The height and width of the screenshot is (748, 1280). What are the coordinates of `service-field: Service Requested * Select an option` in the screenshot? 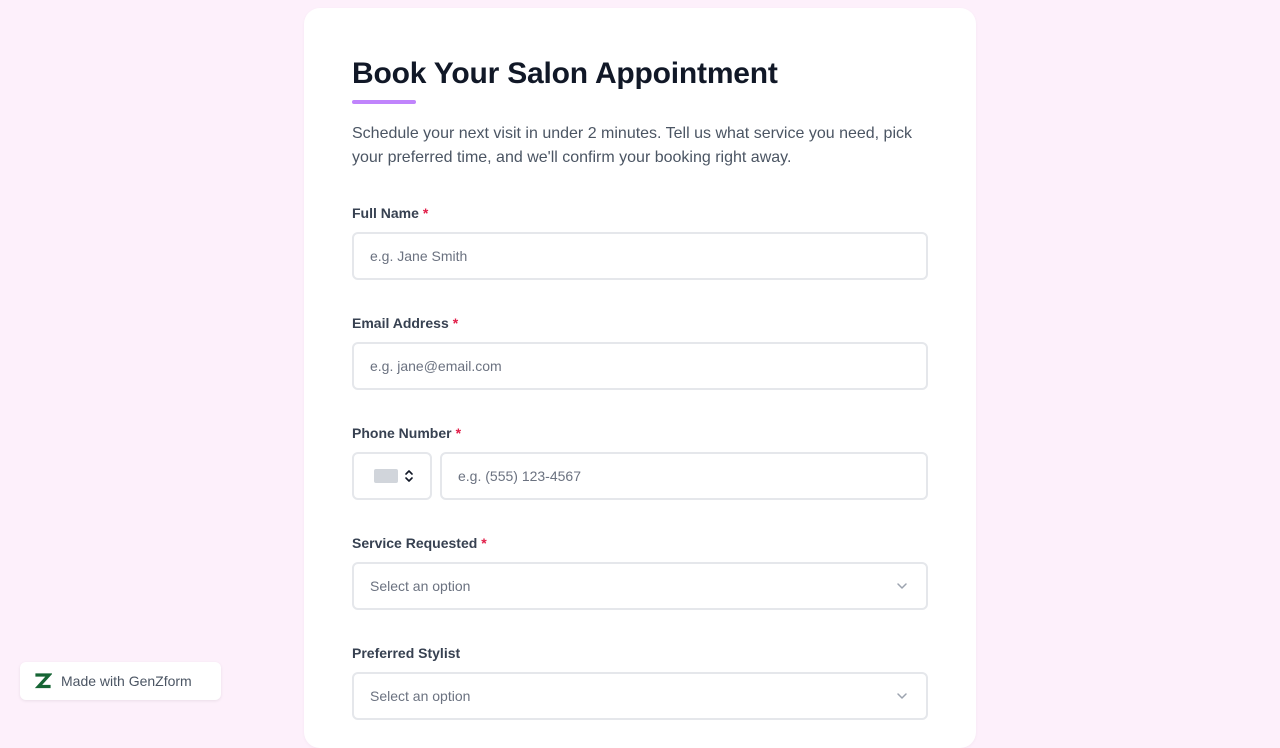 It's located at (640, 572).